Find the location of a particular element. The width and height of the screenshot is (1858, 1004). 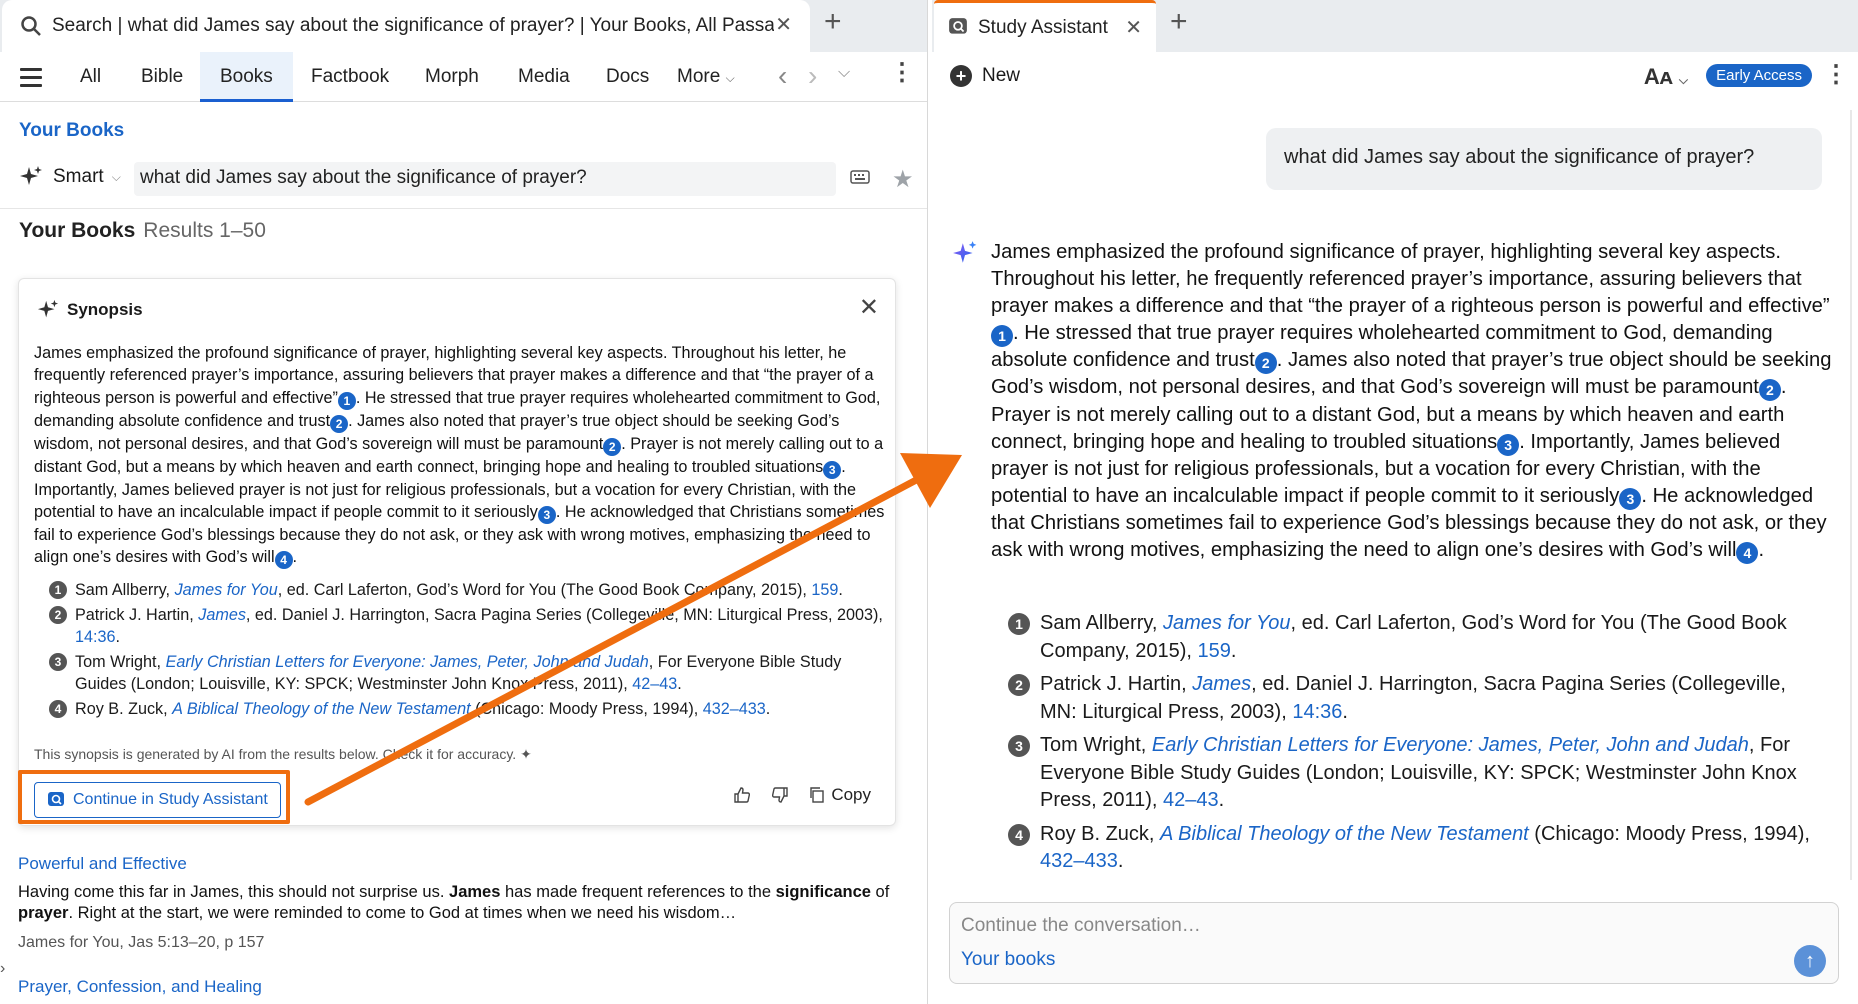

result-title-link: Prayer, Confession, and Healing is located at coordinates (458, 987).